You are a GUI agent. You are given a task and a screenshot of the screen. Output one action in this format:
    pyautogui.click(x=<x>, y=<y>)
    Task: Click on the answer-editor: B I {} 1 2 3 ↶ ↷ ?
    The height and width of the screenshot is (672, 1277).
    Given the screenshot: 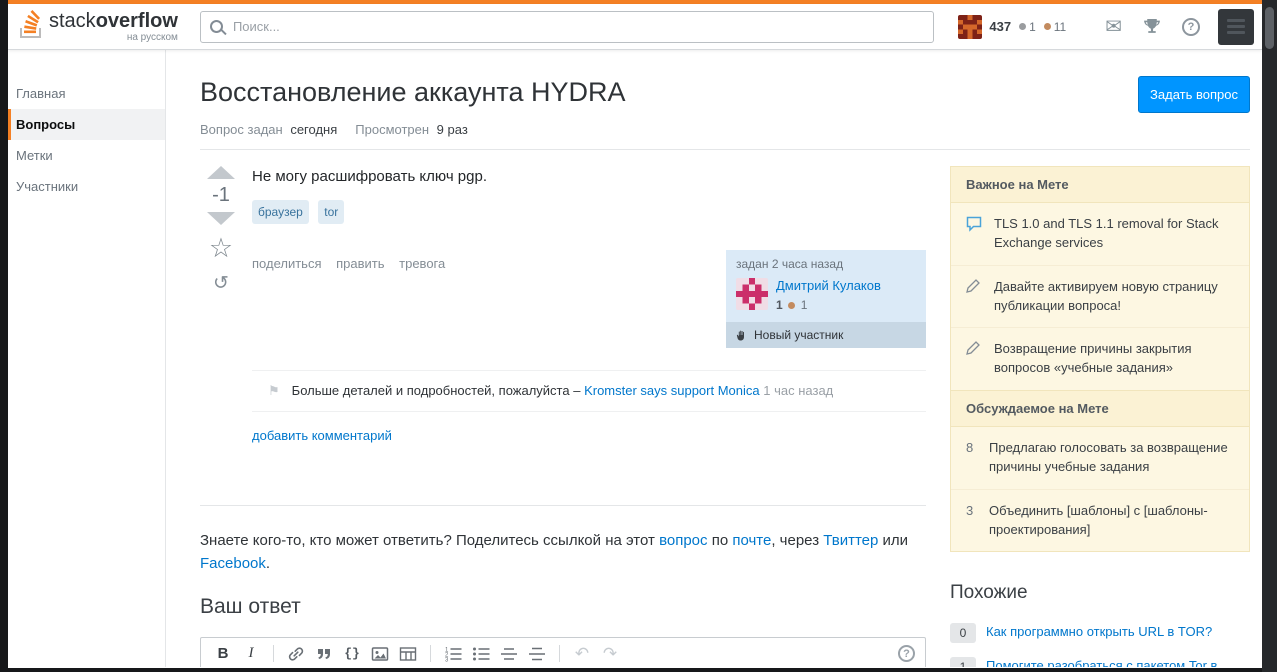 What is the action you would take?
    pyautogui.click(x=563, y=651)
    